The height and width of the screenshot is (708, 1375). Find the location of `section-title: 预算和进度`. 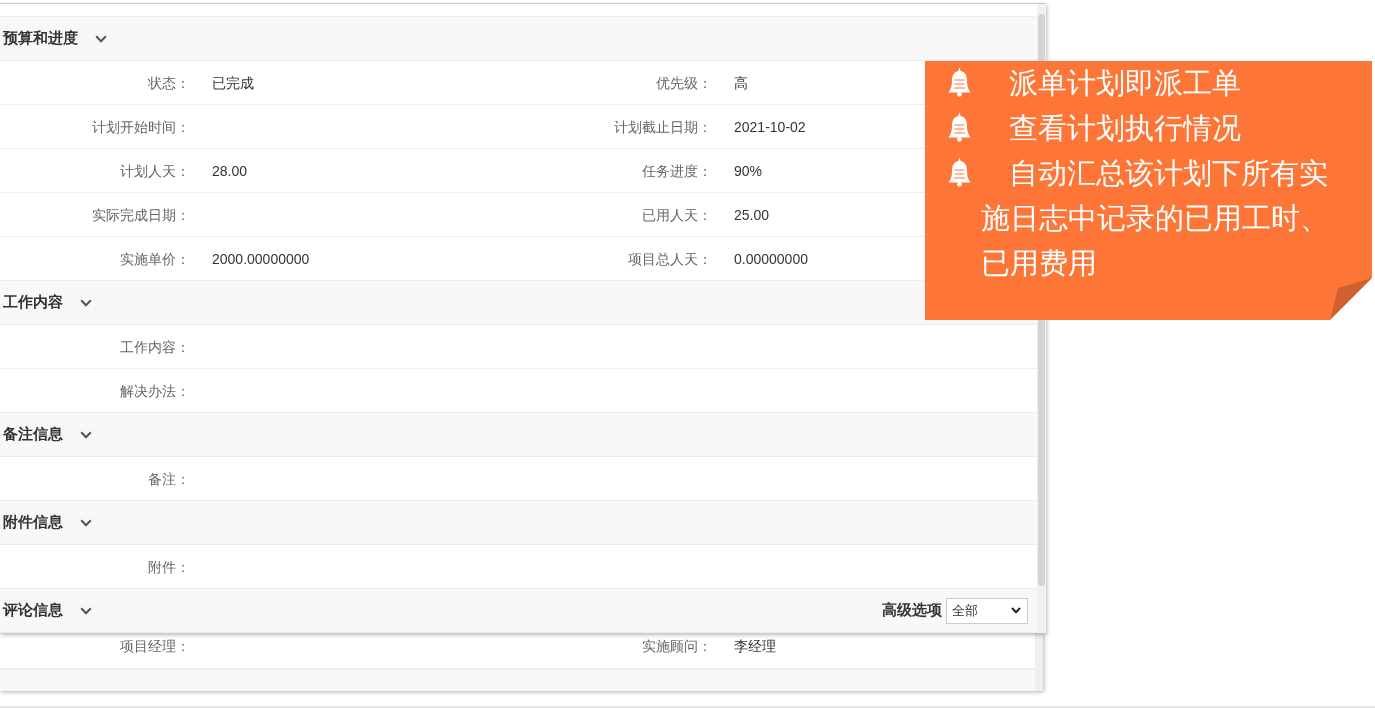

section-title: 预算和进度 is located at coordinates (40, 38).